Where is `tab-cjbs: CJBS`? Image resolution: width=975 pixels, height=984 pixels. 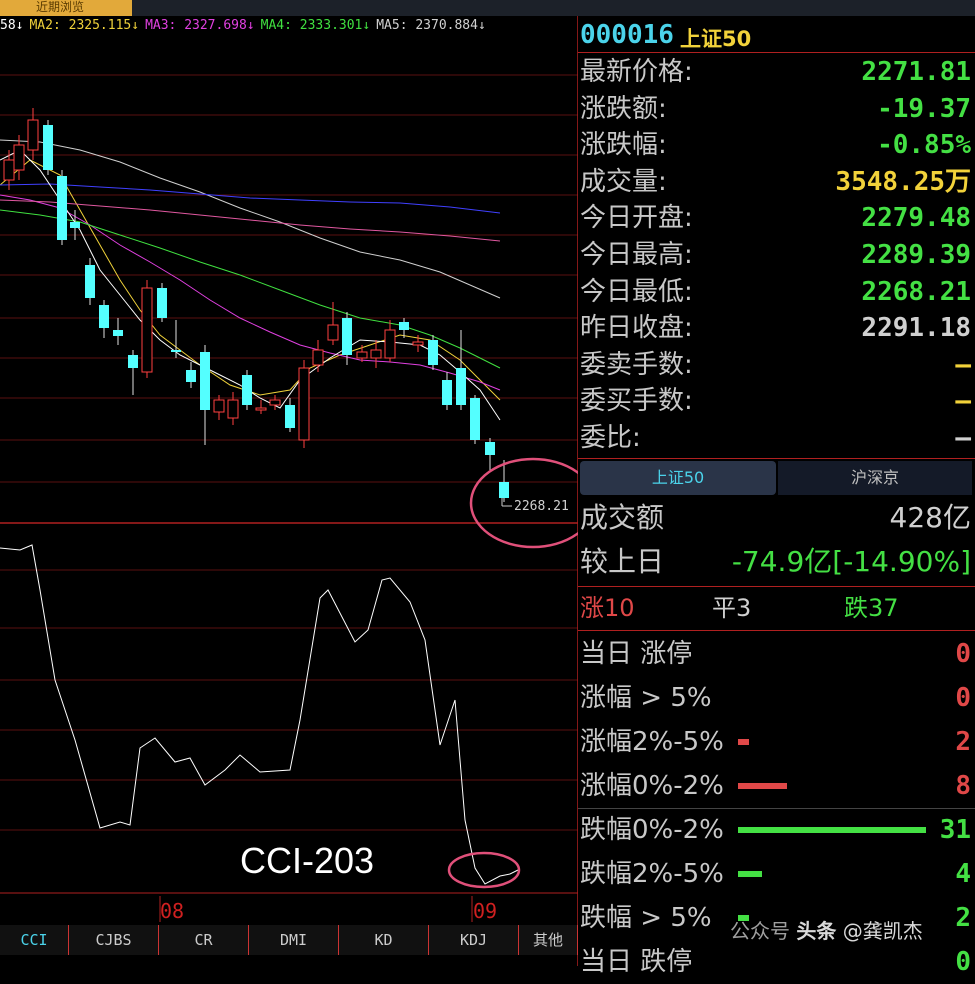 tab-cjbs: CJBS is located at coordinates (114, 940).